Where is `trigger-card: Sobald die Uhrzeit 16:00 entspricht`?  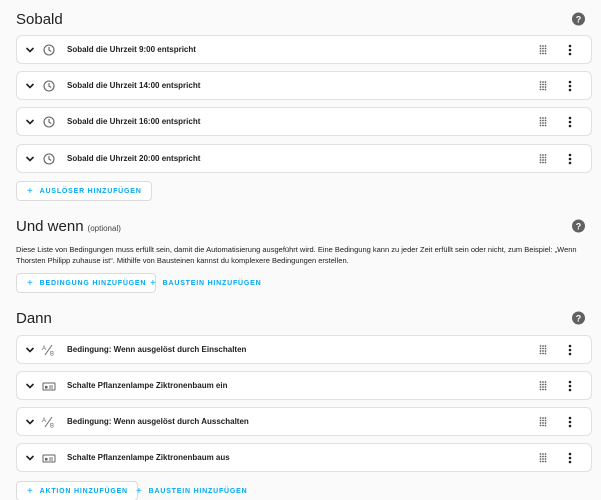 trigger-card: Sobald die Uhrzeit 16:00 entspricht is located at coordinates (304, 121).